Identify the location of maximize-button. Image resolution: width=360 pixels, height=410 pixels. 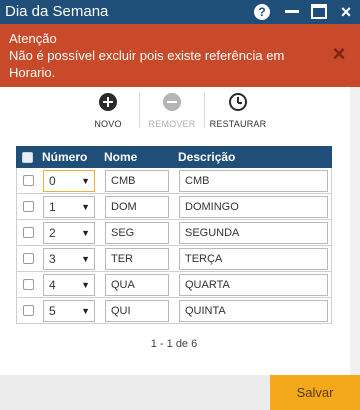
(319, 12).